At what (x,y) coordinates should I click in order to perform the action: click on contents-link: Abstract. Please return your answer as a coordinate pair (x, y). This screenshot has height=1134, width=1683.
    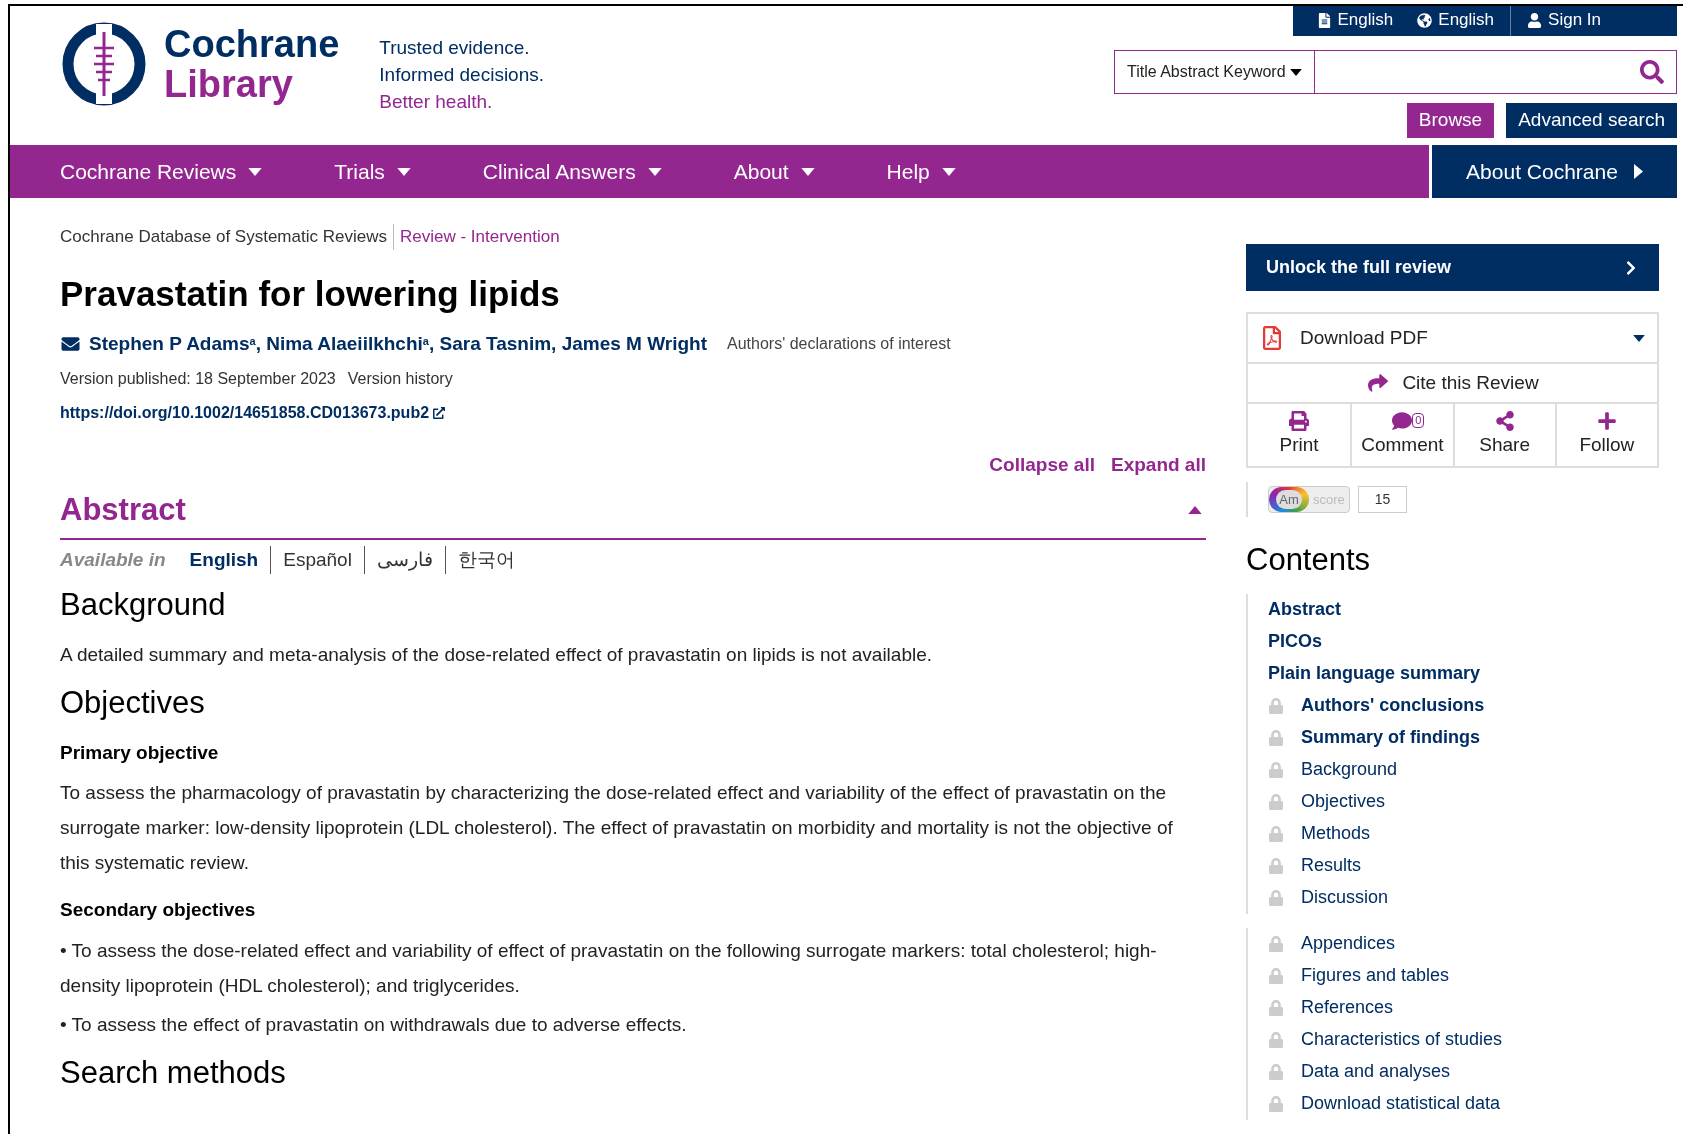
    Looking at the image, I should click on (1463, 609).